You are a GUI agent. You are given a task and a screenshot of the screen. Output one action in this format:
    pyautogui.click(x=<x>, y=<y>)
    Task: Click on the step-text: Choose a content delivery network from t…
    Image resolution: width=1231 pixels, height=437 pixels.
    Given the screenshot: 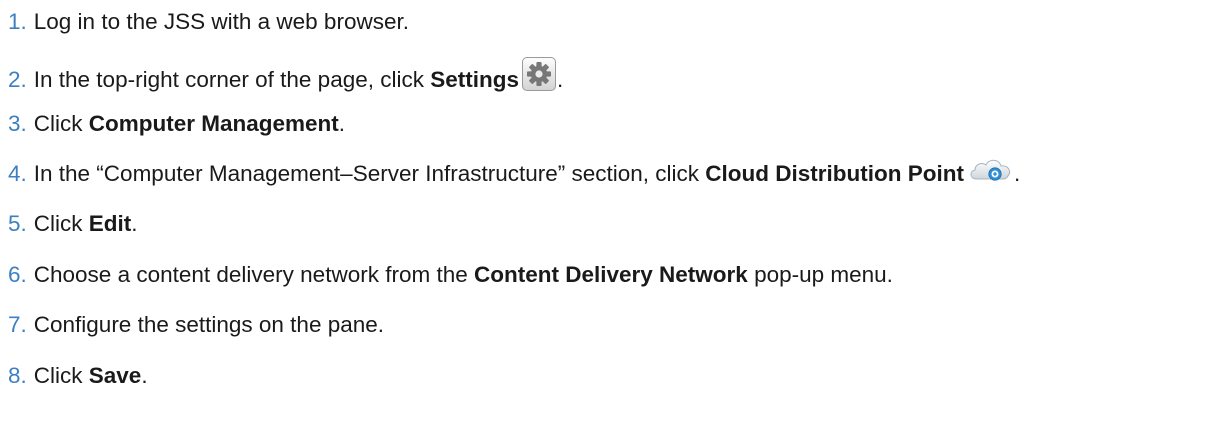 What is the action you would take?
    pyautogui.click(x=253, y=274)
    